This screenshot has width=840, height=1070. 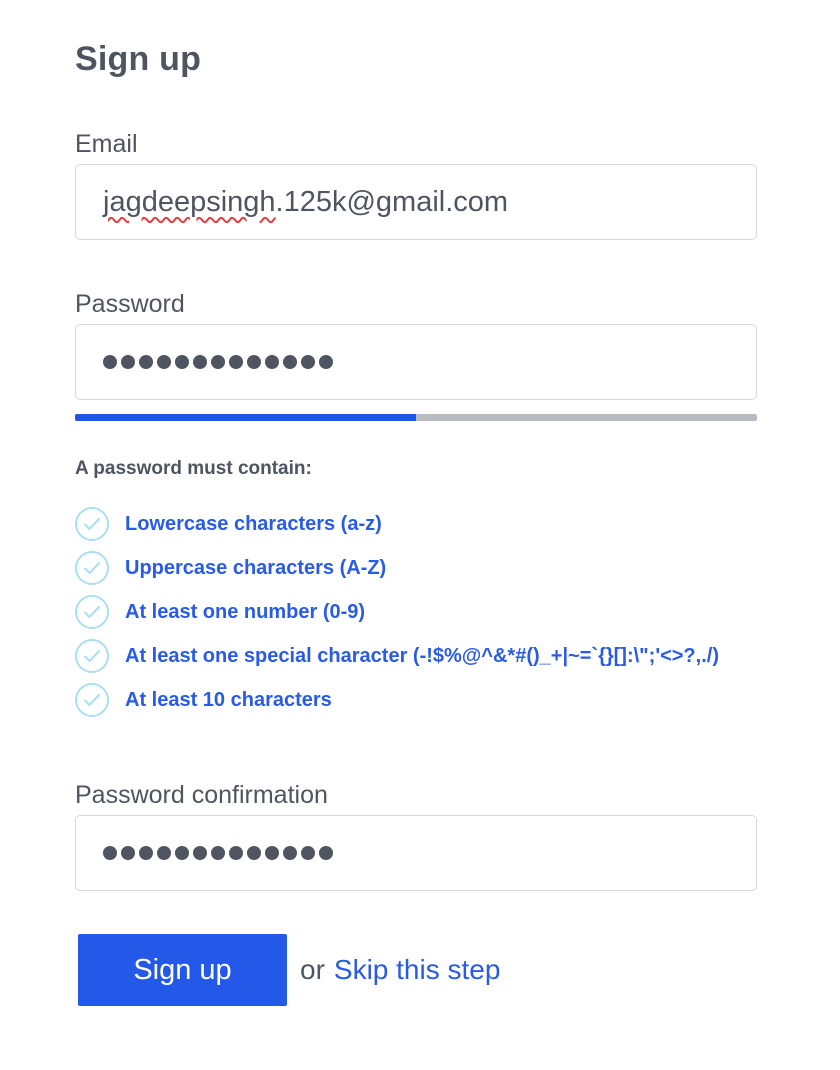 I want to click on requirement-item: Uppercase characters (A-Z), so click(x=397, y=568).